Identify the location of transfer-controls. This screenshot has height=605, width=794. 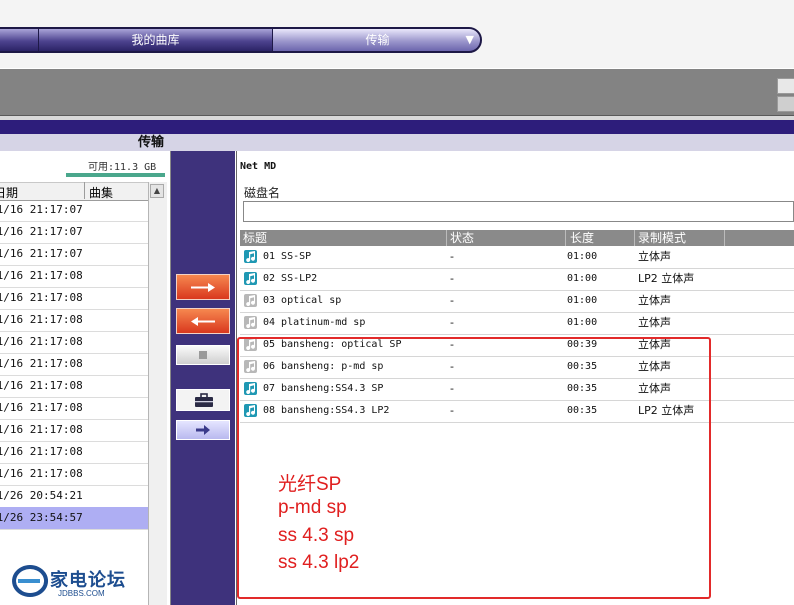
(203, 378).